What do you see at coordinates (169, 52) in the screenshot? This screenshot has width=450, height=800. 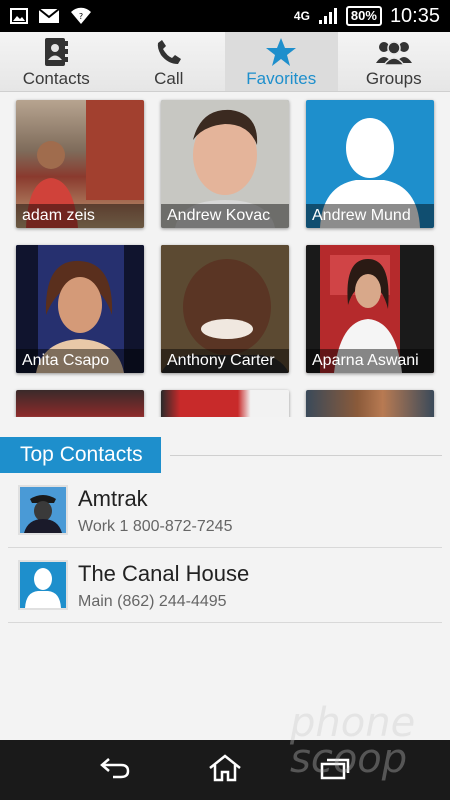 I see `phone-icon` at bounding box center [169, 52].